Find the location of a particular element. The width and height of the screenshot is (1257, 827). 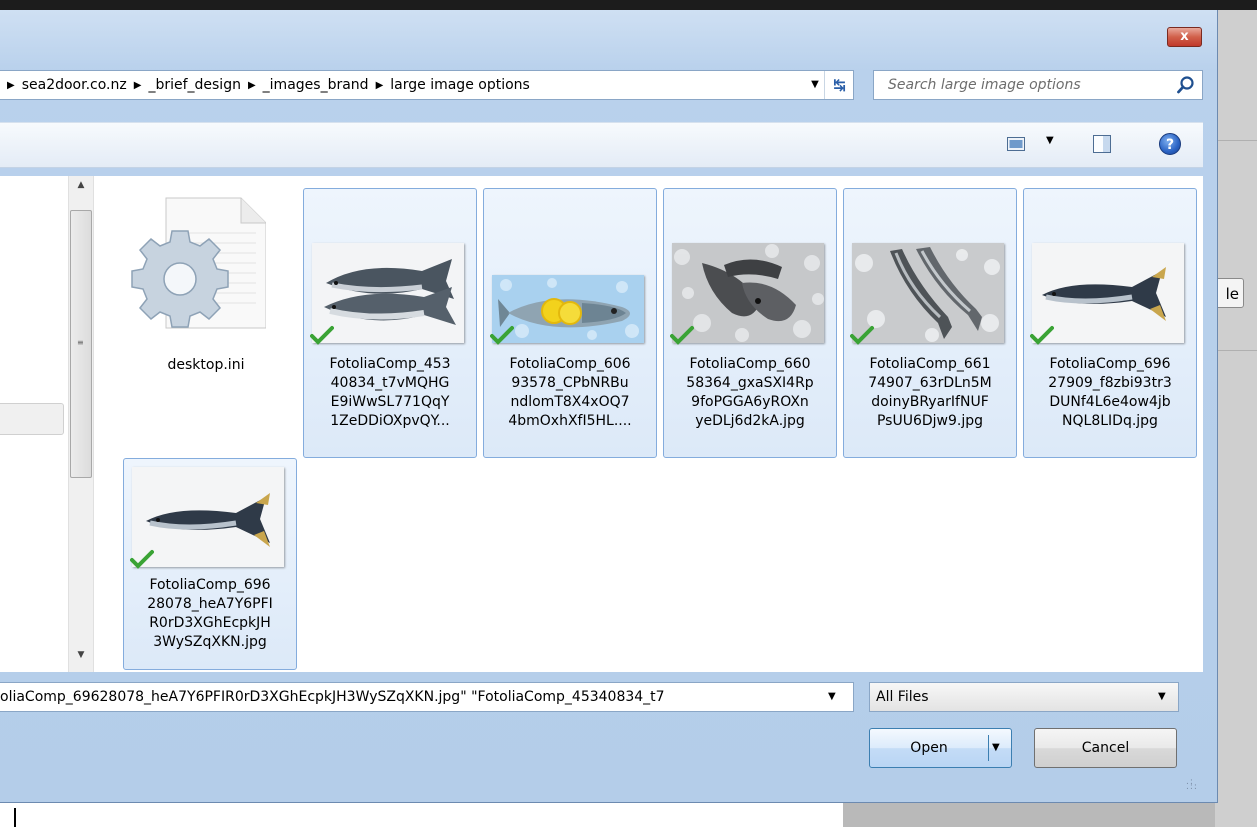

file-item-desktop-ini: desktop.ini is located at coordinates (207, 323).